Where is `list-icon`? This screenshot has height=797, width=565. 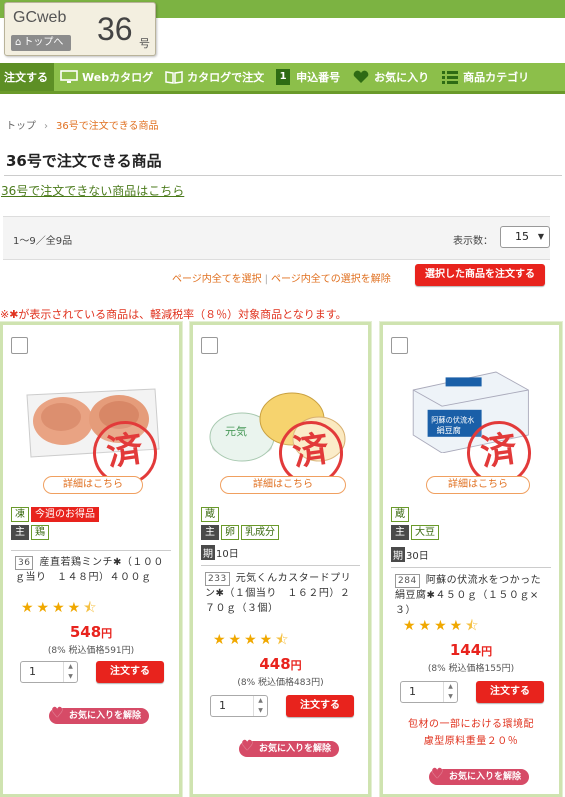
list-icon is located at coordinates (450, 77).